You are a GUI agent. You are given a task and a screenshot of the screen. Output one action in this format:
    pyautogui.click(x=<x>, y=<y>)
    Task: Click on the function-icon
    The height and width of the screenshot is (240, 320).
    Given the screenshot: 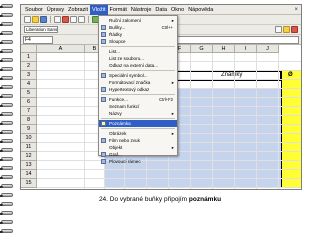 What is the action you would take?
    pyautogui.click(x=103, y=99)
    